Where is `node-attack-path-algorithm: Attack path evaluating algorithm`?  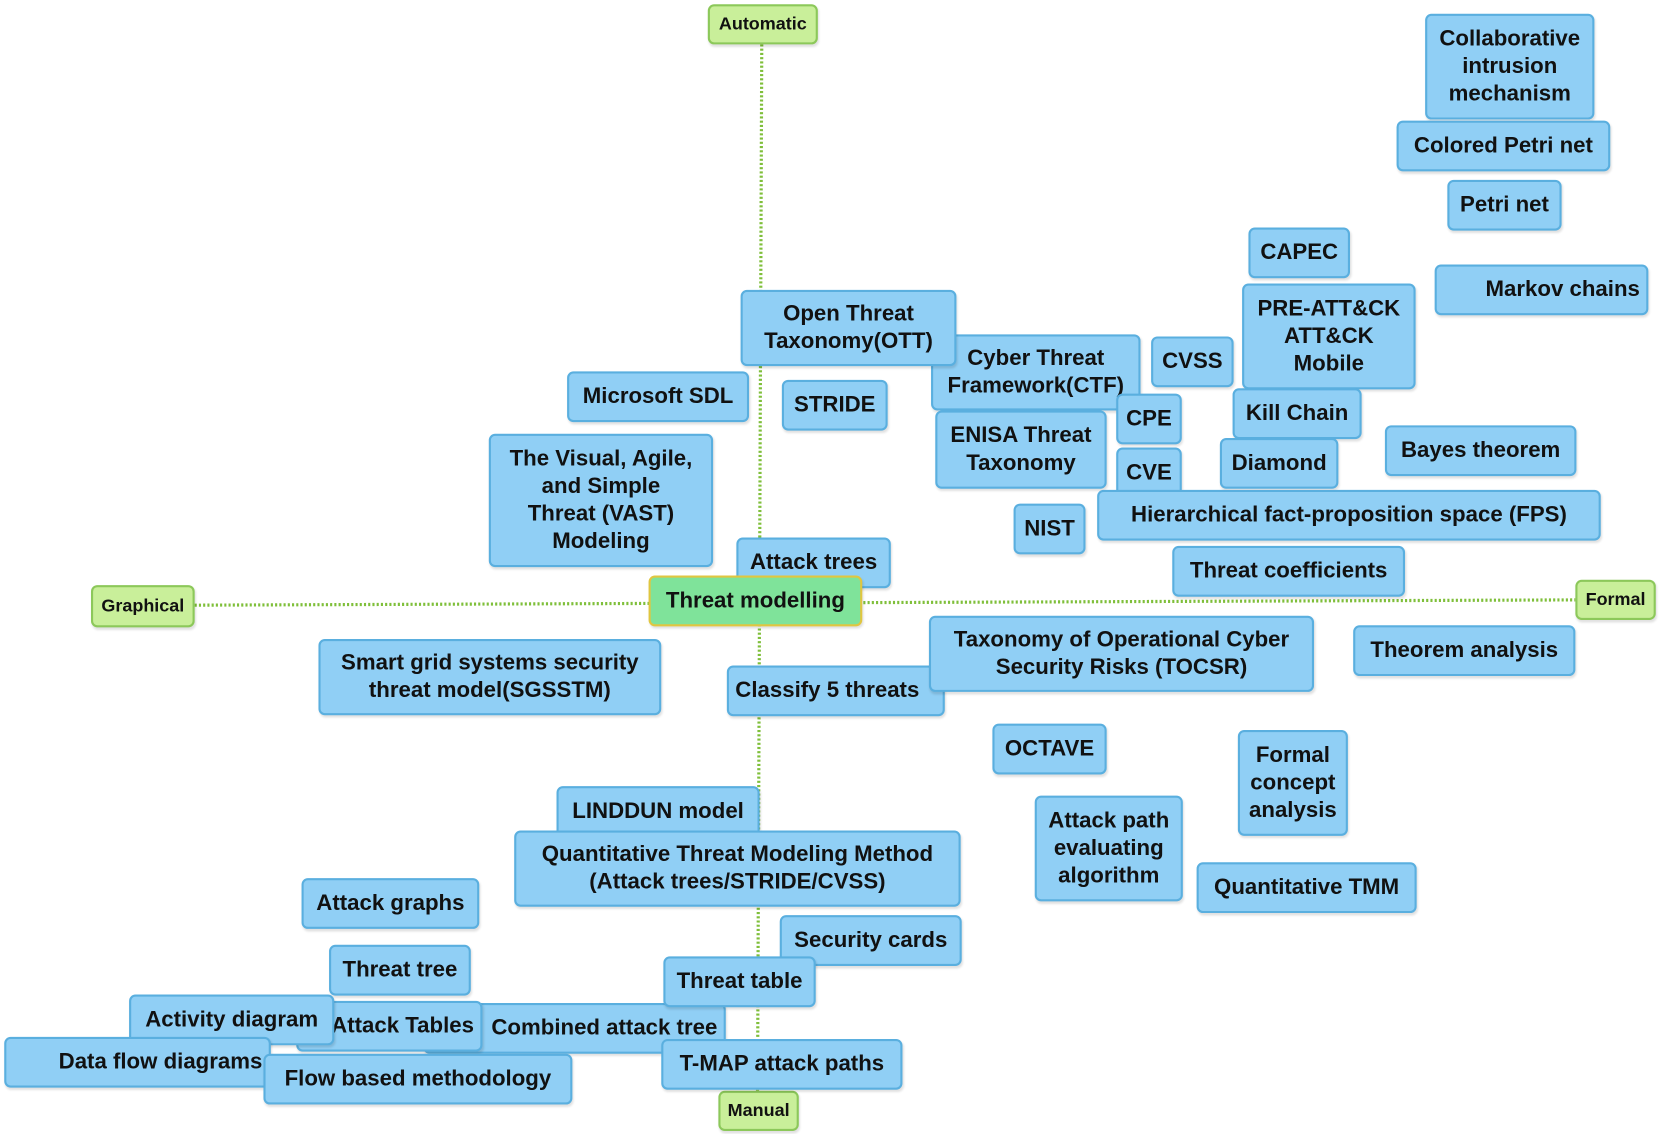
node-attack-path-algorithm: Attack path evaluating algorithm is located at coordinates (1108, 848).